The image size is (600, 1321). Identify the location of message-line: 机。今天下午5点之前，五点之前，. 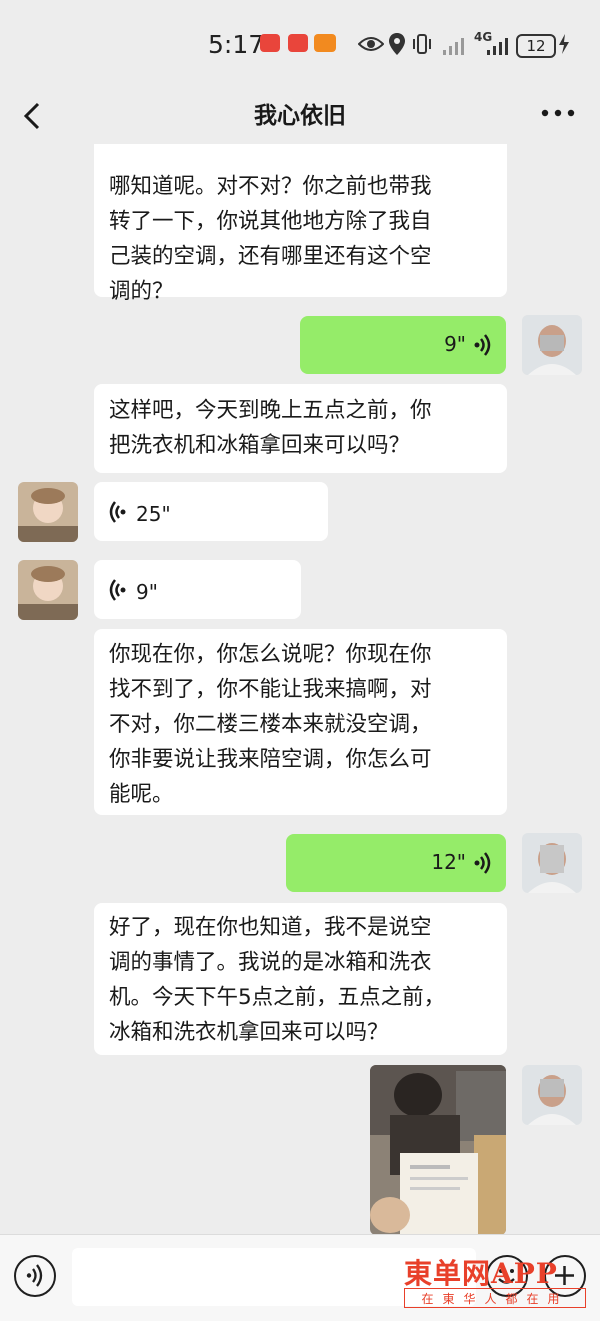
(277, 997).